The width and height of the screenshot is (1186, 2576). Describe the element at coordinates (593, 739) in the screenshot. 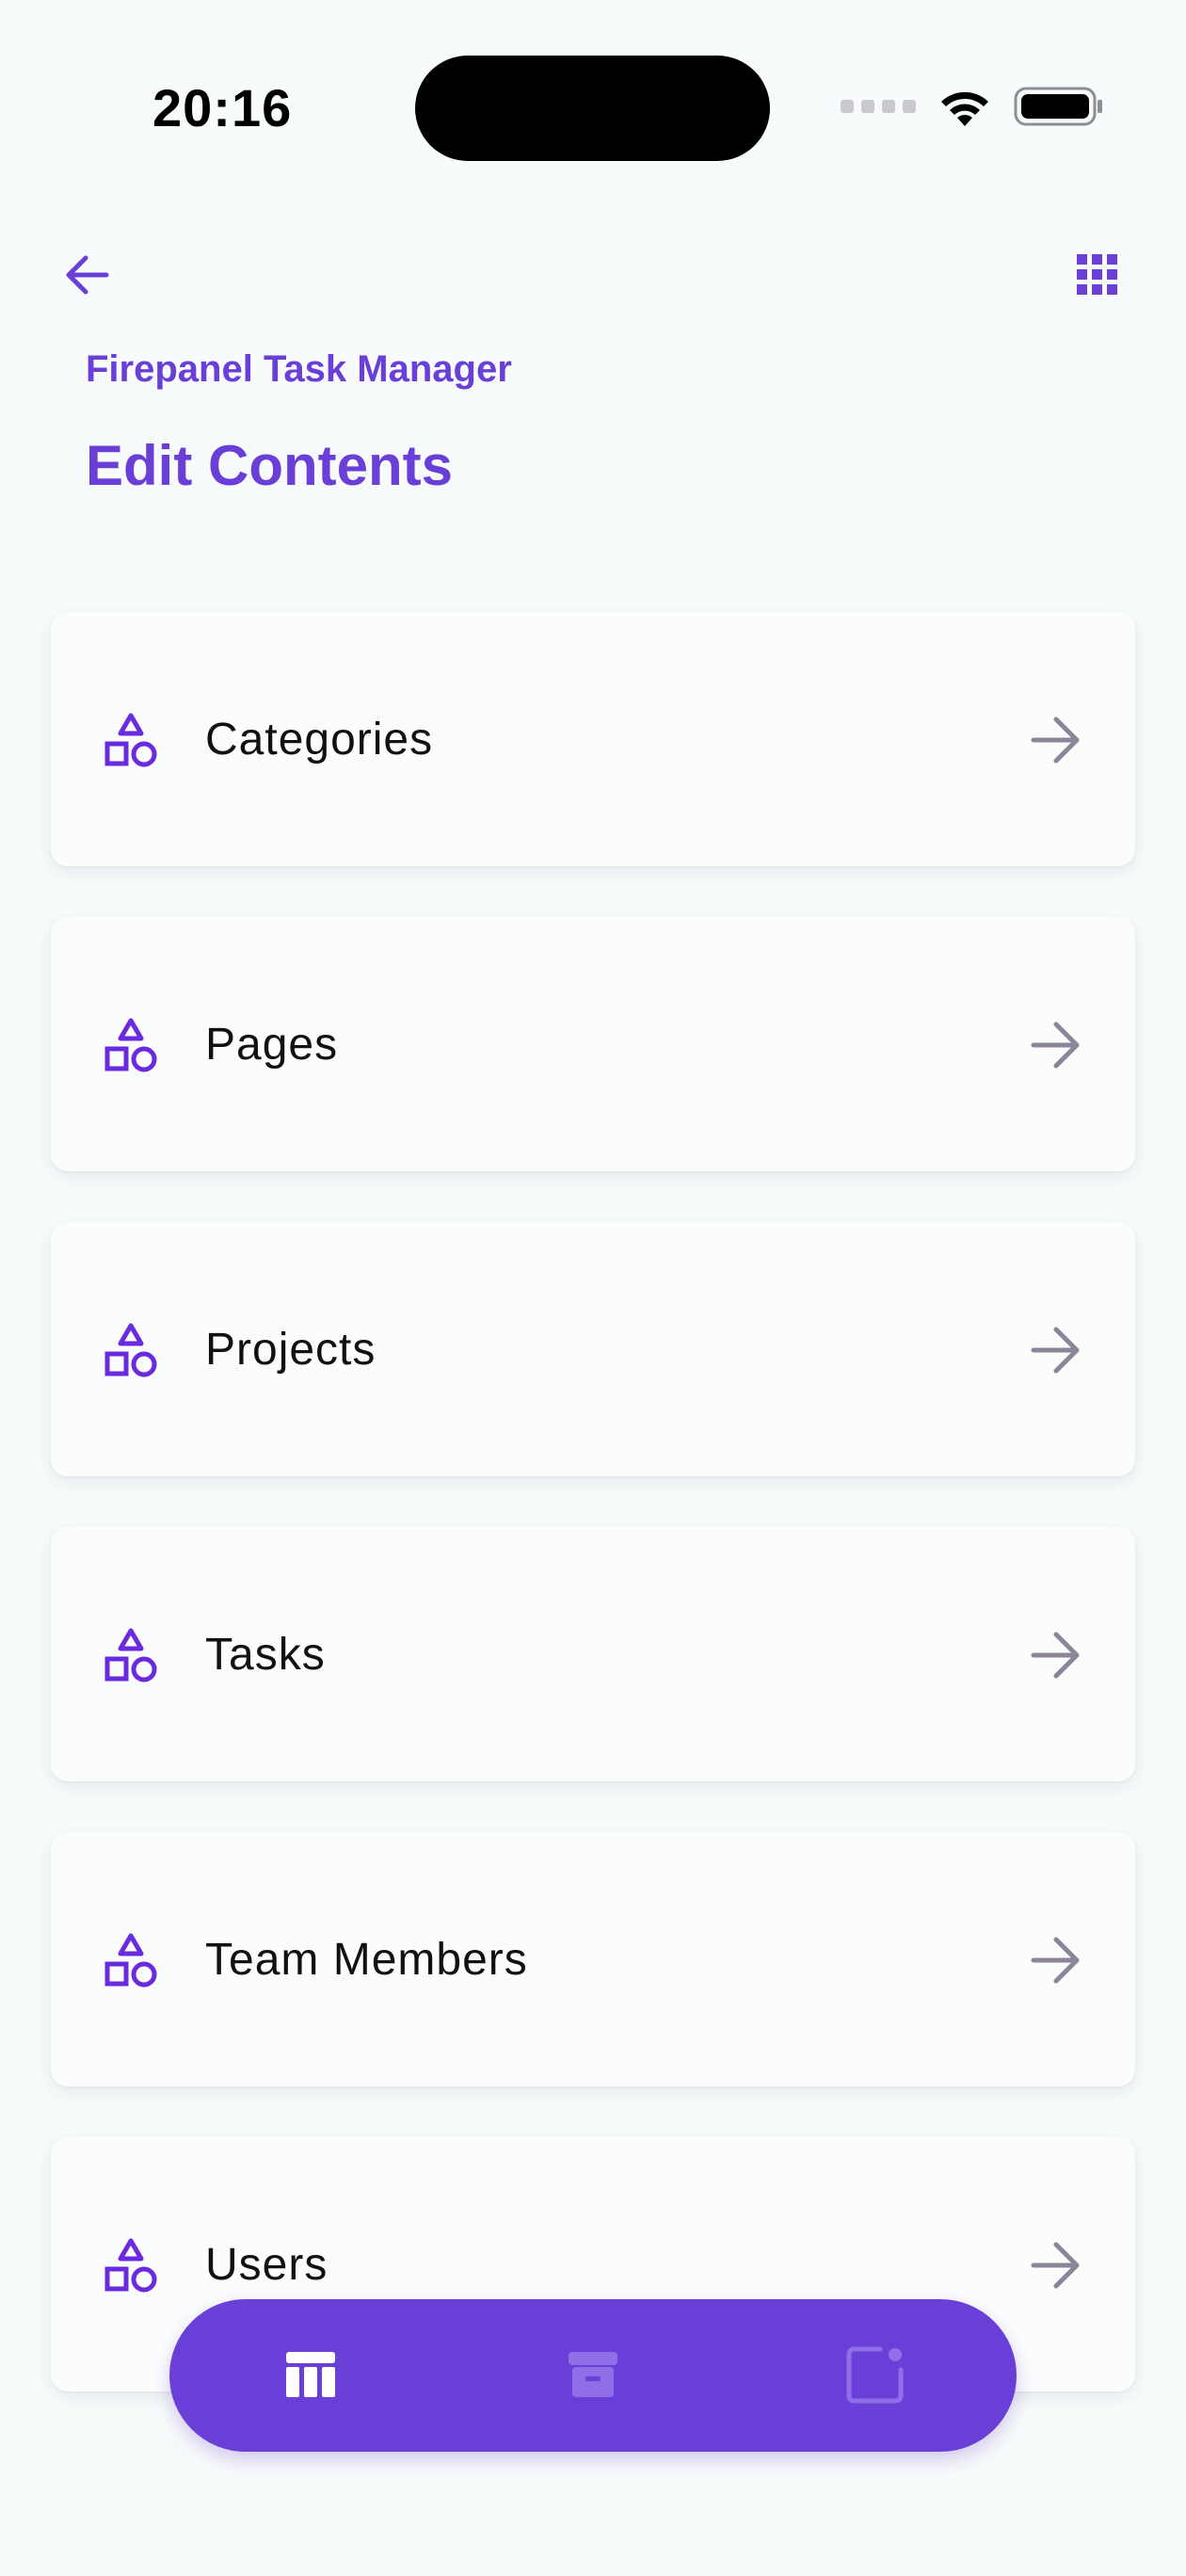

I see `content-item-categories: Categories` at that location.